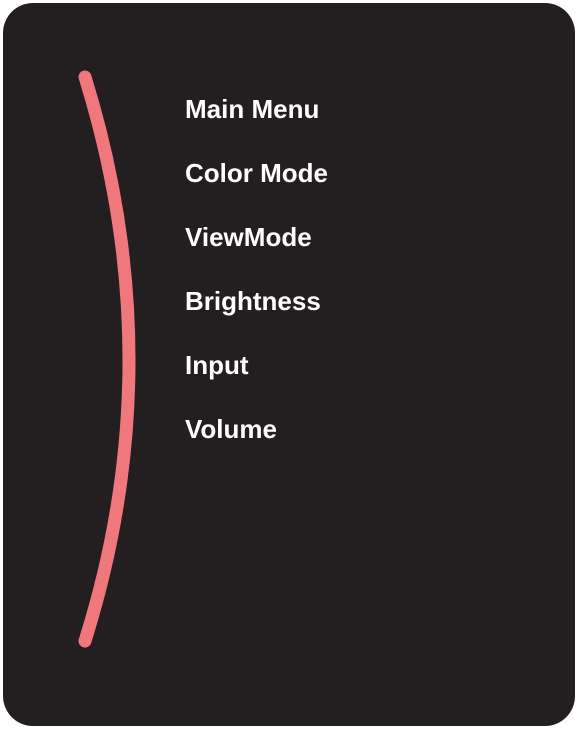 The height and width of the screenshot is (729, 578). What do you see at coordinates (256, 375) in the screenshot?
I see `menu-item-input: Input` at bounding box center [256, 375].